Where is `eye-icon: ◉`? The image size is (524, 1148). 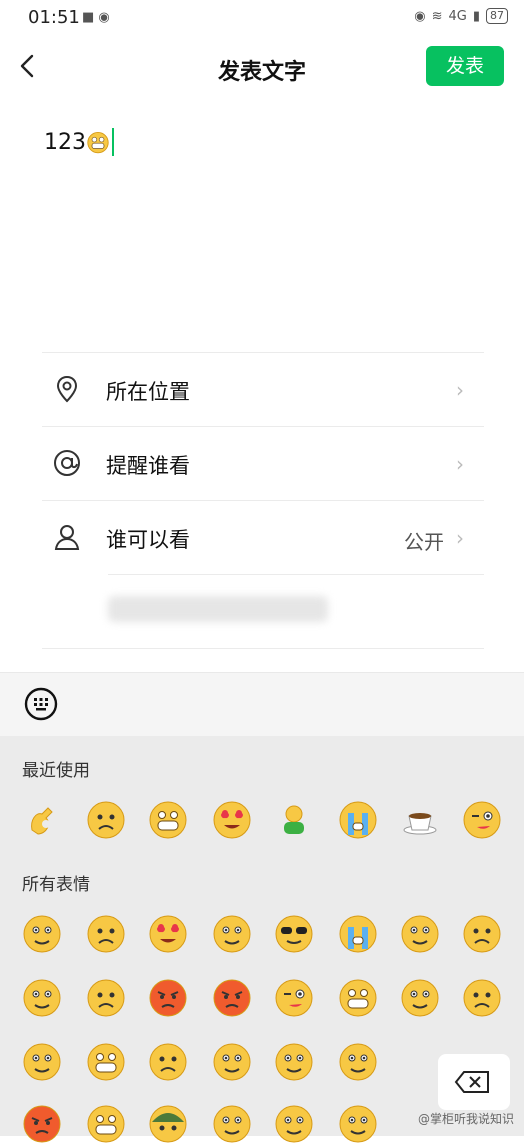
eye-icon: ◉ is located at coordinates (420, 16).